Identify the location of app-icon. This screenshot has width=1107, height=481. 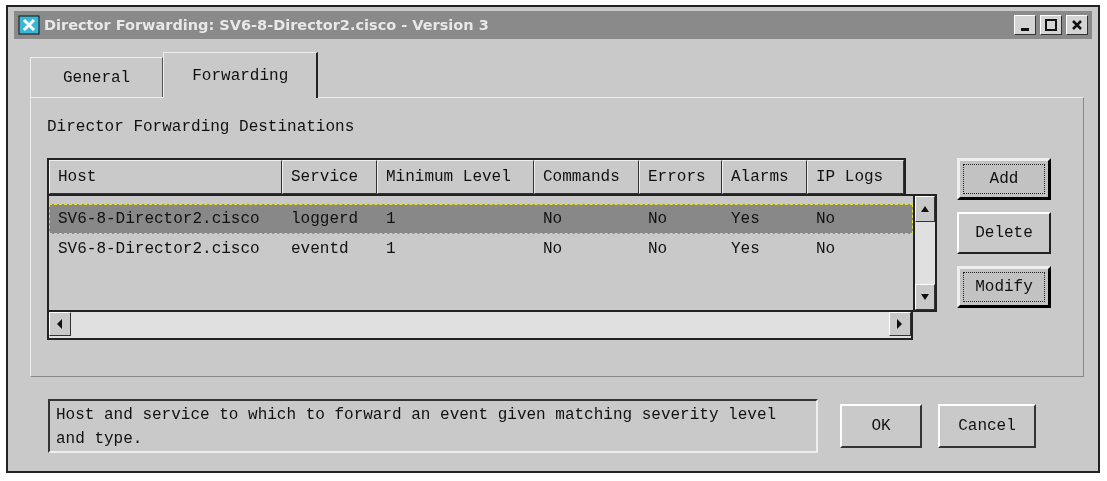
(29, 25).